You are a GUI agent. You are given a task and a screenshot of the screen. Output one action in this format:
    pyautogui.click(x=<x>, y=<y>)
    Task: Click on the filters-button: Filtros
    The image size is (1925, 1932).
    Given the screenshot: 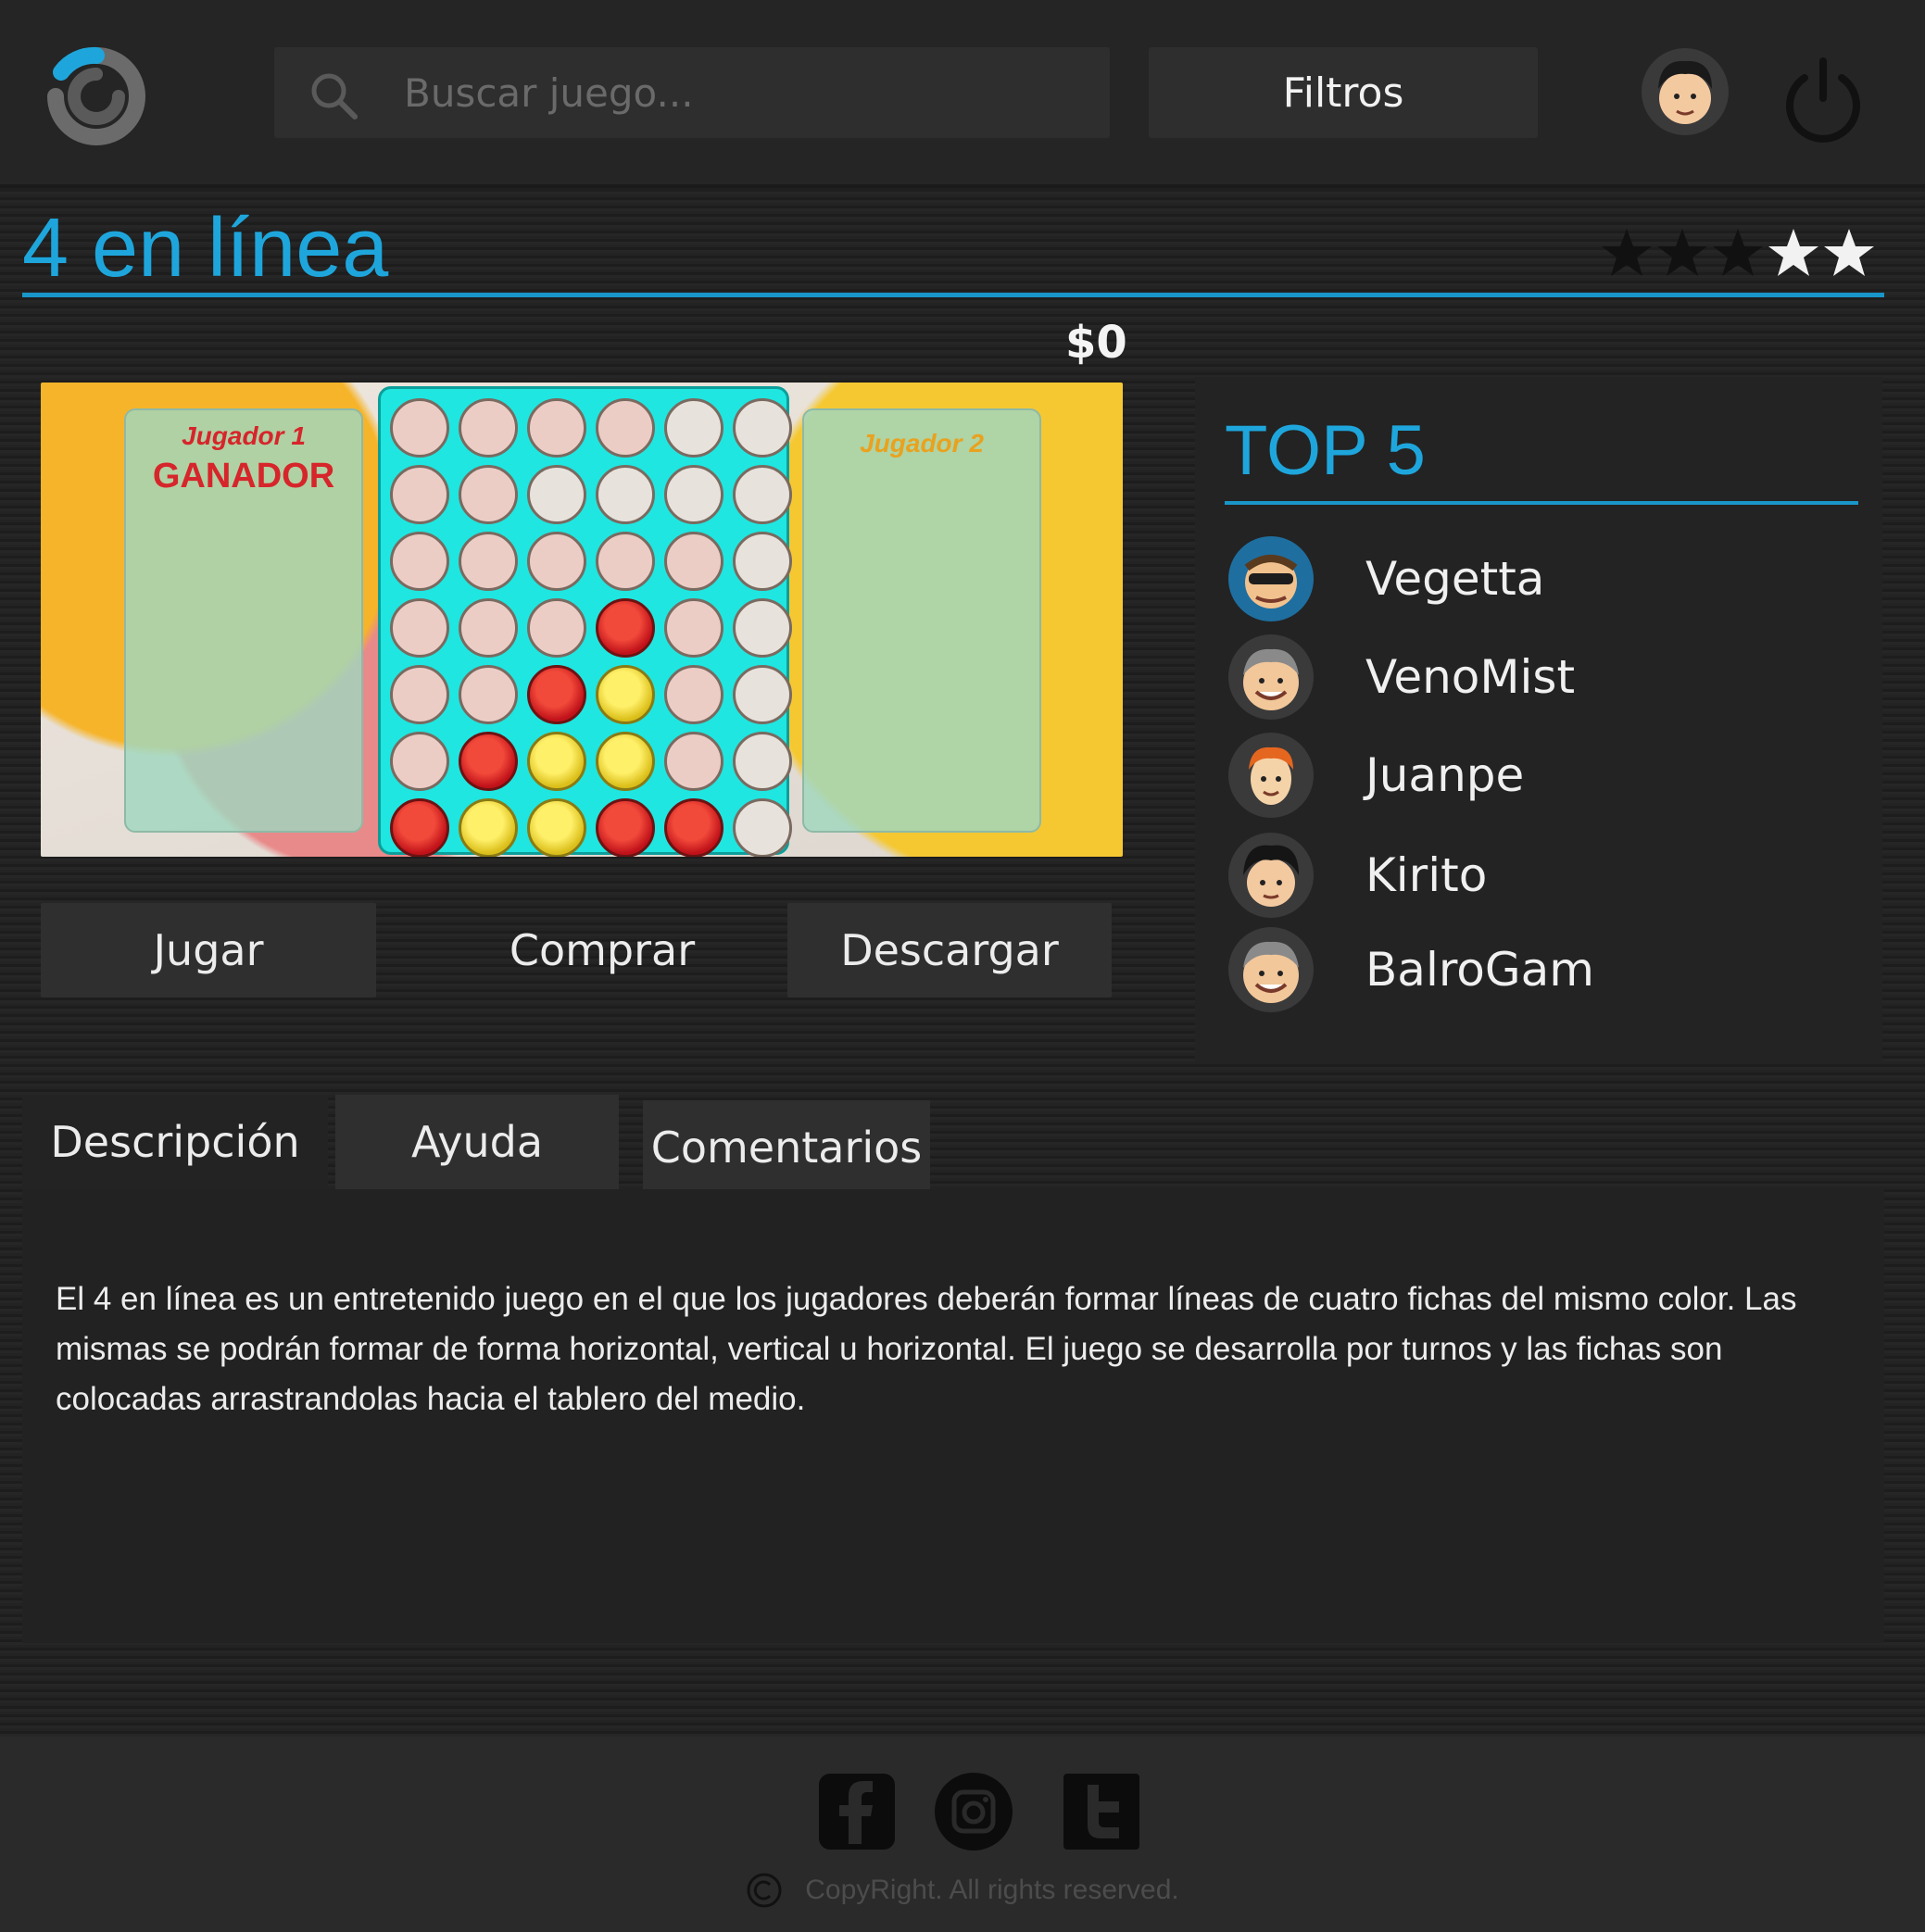 What is the action you would take?
    pyautogui.click(x=1343, y=92)
    